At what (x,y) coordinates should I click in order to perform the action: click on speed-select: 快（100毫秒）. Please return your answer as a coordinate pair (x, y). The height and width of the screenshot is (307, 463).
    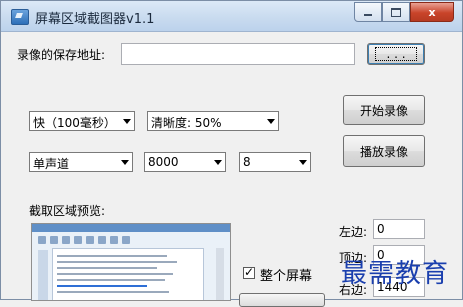
    Looking at the image, I should click on (82, 121).